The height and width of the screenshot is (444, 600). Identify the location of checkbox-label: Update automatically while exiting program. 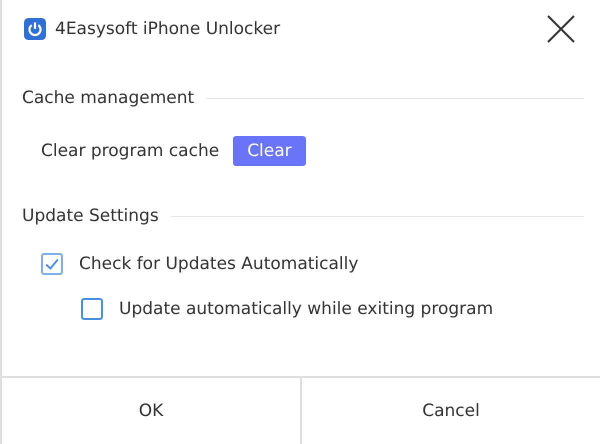
(306, 309).